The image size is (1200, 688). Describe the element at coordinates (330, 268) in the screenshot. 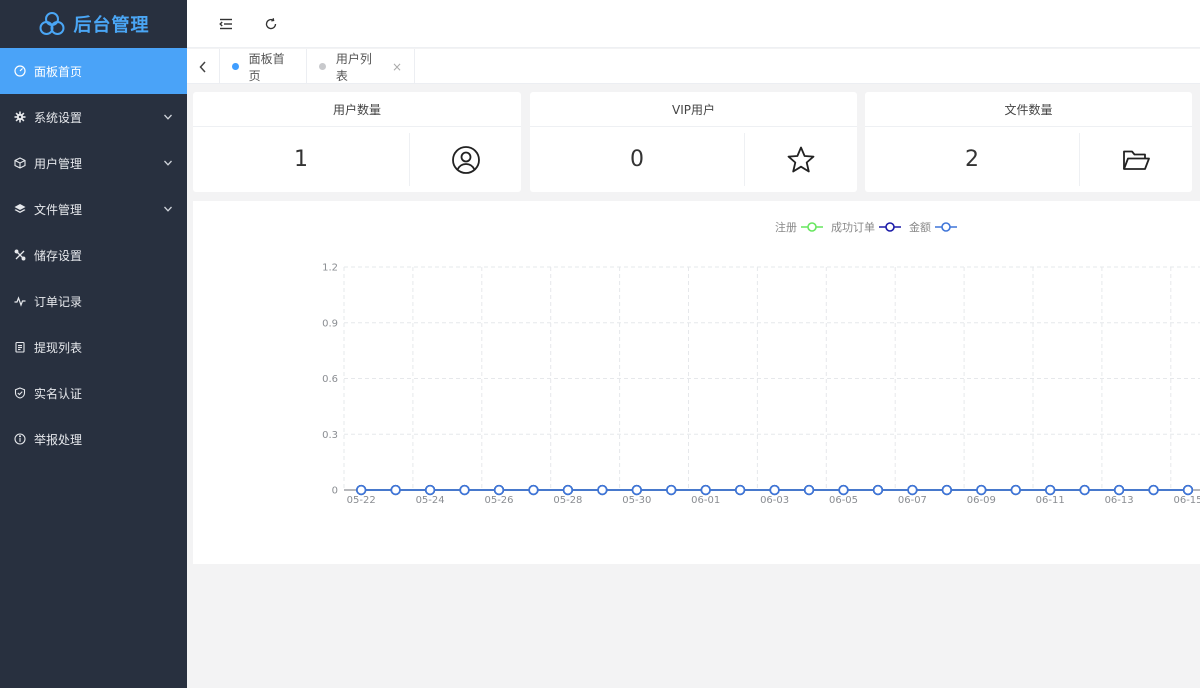

I see `y-tick-label: 1.2` at that location.